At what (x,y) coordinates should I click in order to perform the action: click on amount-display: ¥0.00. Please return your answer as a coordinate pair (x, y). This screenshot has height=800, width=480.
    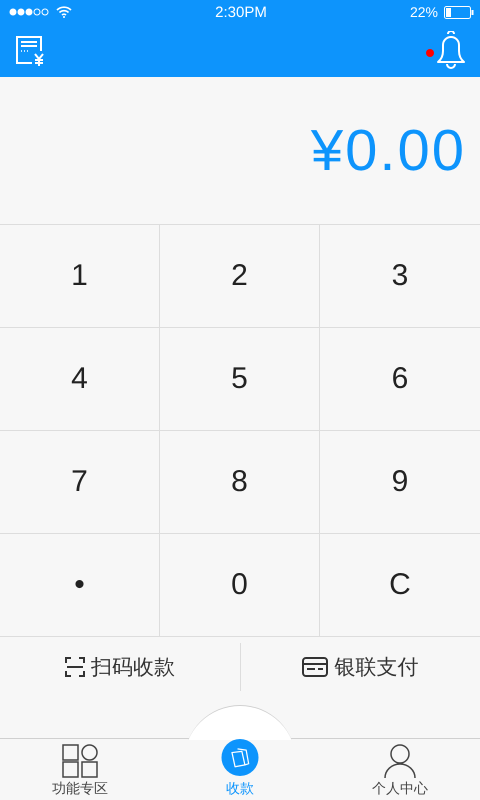
    Looking at the image, I should click on (388, 150).